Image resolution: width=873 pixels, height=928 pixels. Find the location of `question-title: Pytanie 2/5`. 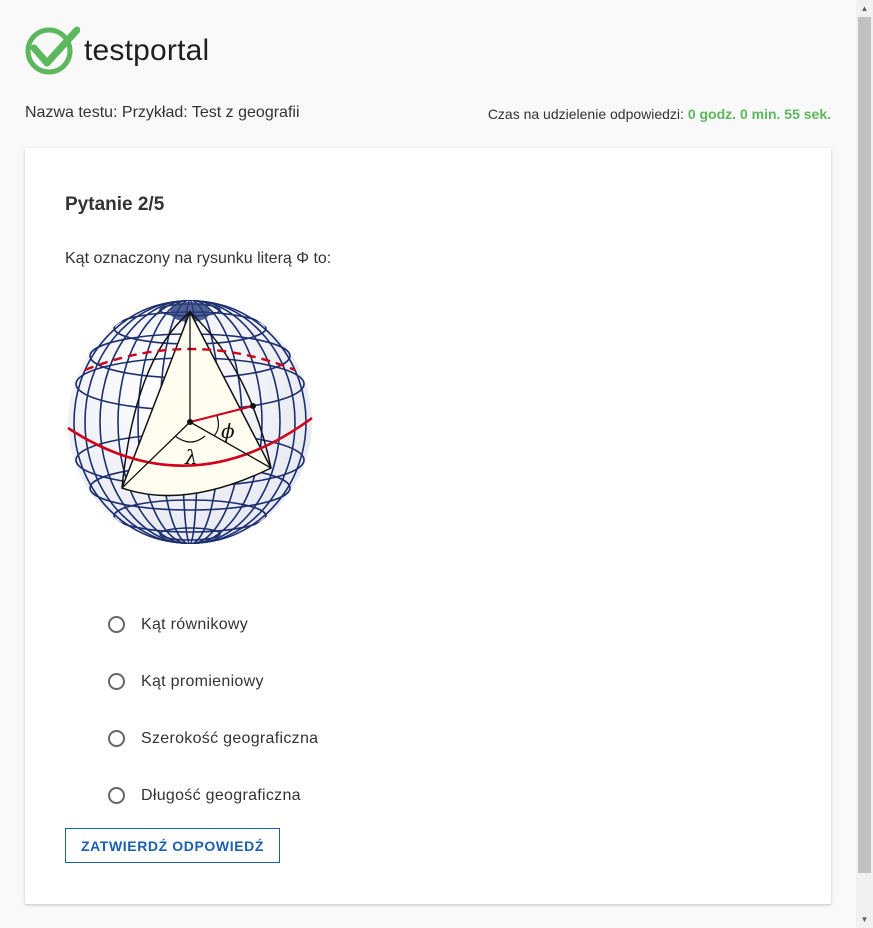

question-title: Pytanie 2/5 is located at coordinates (115, 204).